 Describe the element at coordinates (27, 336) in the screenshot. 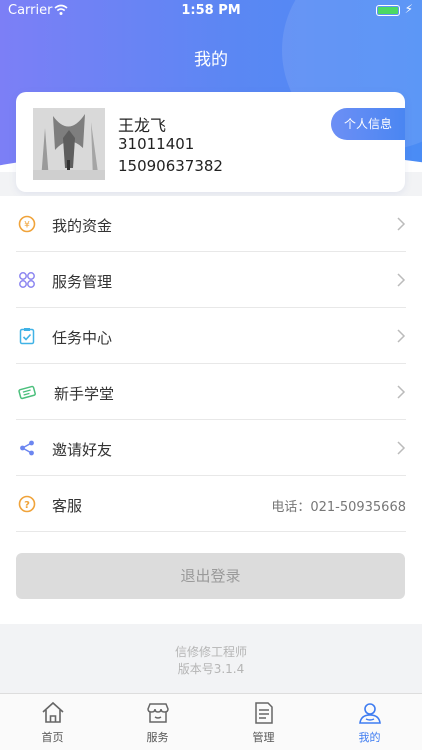

I see `clipboard-check-icon` at that location.